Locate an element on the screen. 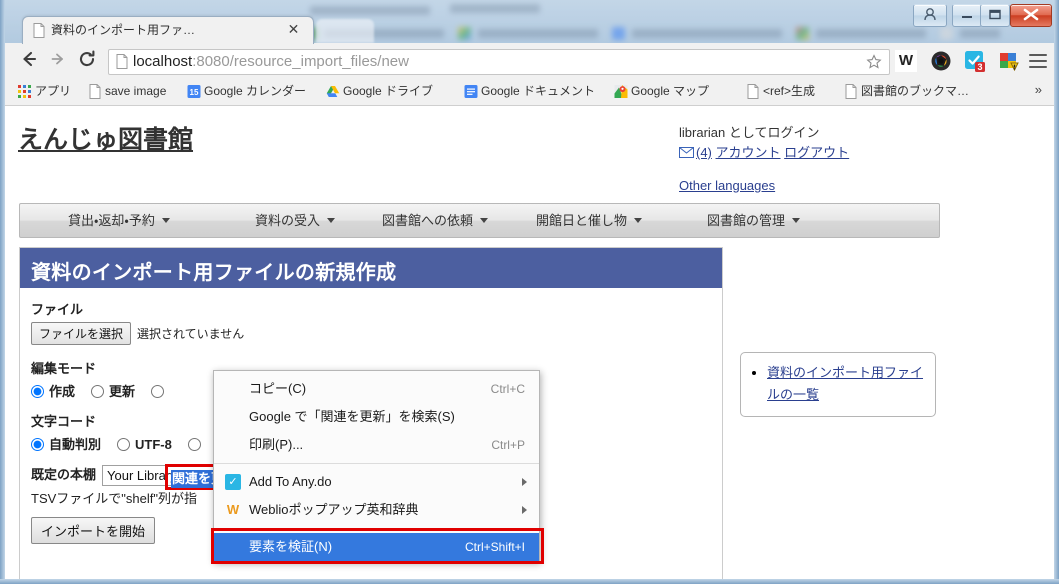 Image resolution: width=1059 pixels, height=584 pixels. bookmark-star-icon is located at coordinates (874, 62).